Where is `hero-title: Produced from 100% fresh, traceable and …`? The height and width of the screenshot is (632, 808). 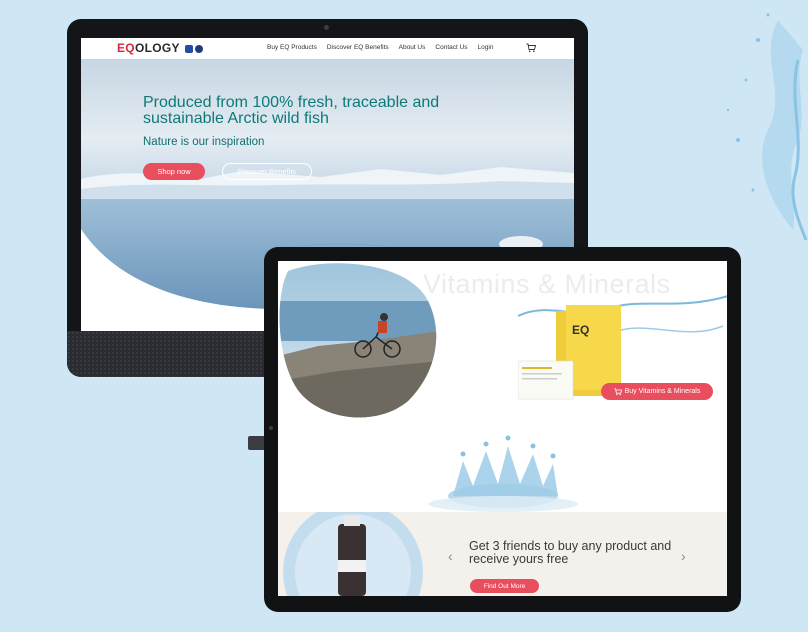
hero-title: Produced from 100% fresh, traceable and … is located at coordinates (291, 110).